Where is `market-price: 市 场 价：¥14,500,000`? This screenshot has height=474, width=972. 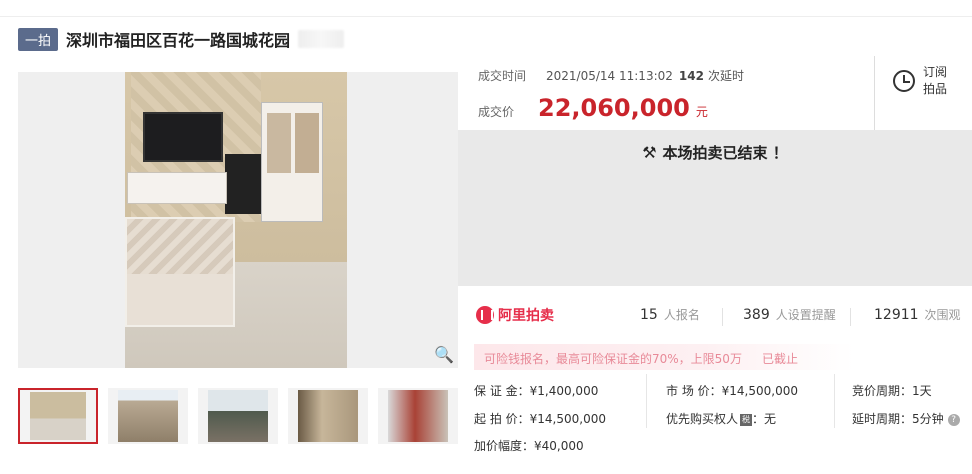
market-price: 市 场 价：¥14,500,000 is located at coordinates (732, 391).